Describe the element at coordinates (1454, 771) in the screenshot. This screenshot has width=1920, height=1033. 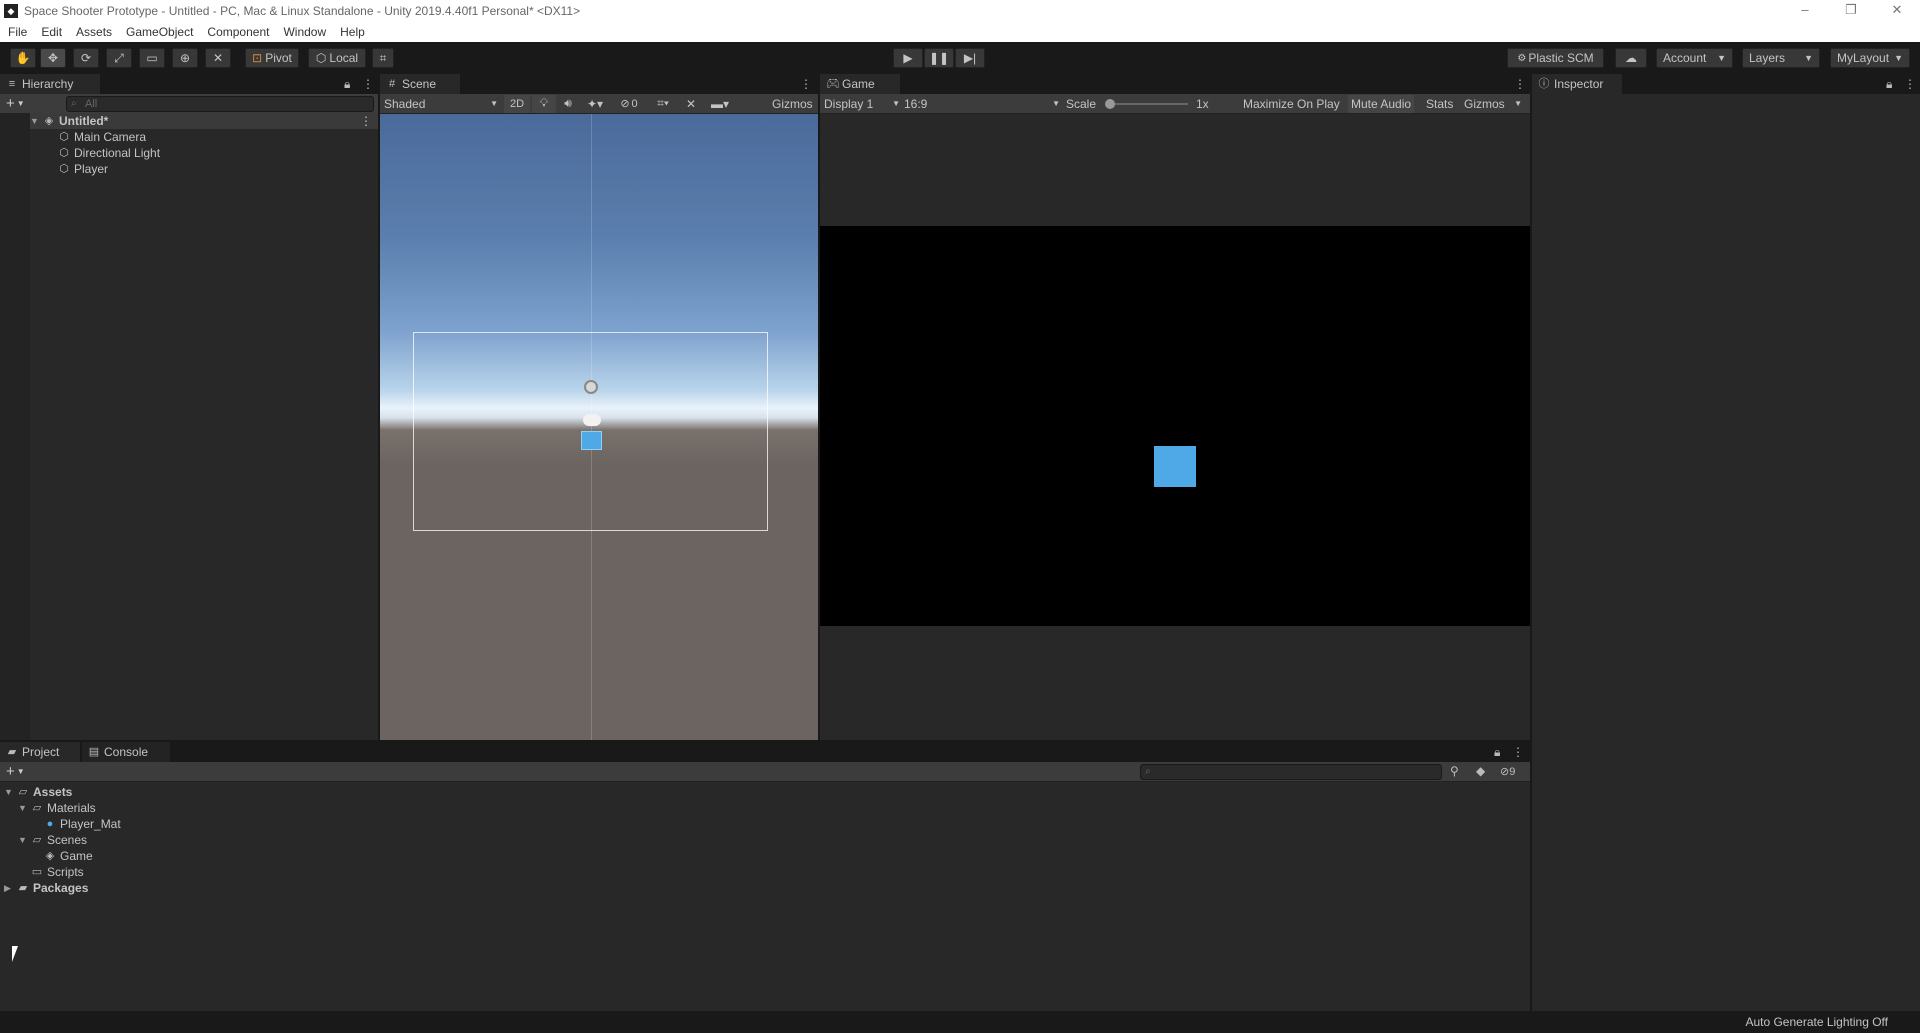
I see `filter-by-type-icon: ⚲` at that location.